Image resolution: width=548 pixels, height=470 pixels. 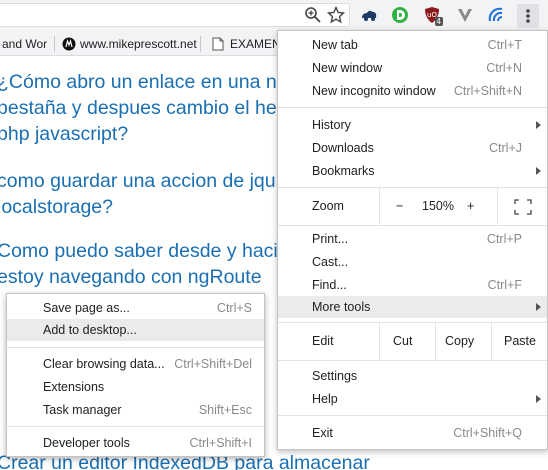 I want to click on menu-item-more-tools: More tools, so click(x=412, y=307).